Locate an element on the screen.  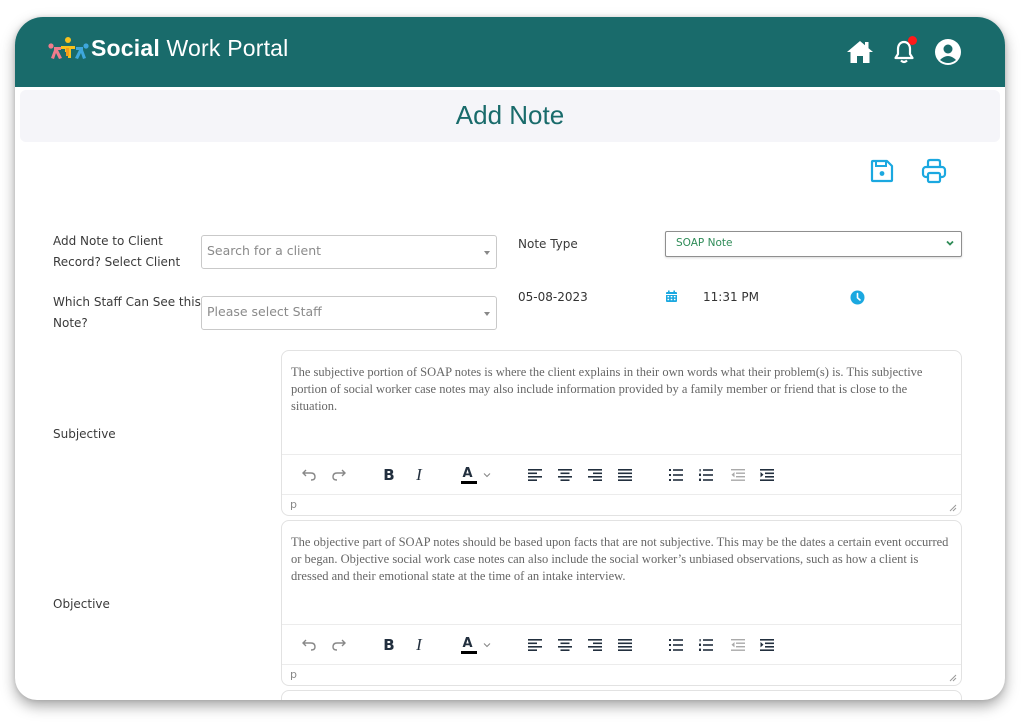
print-button is located at coordinates (934, 171).